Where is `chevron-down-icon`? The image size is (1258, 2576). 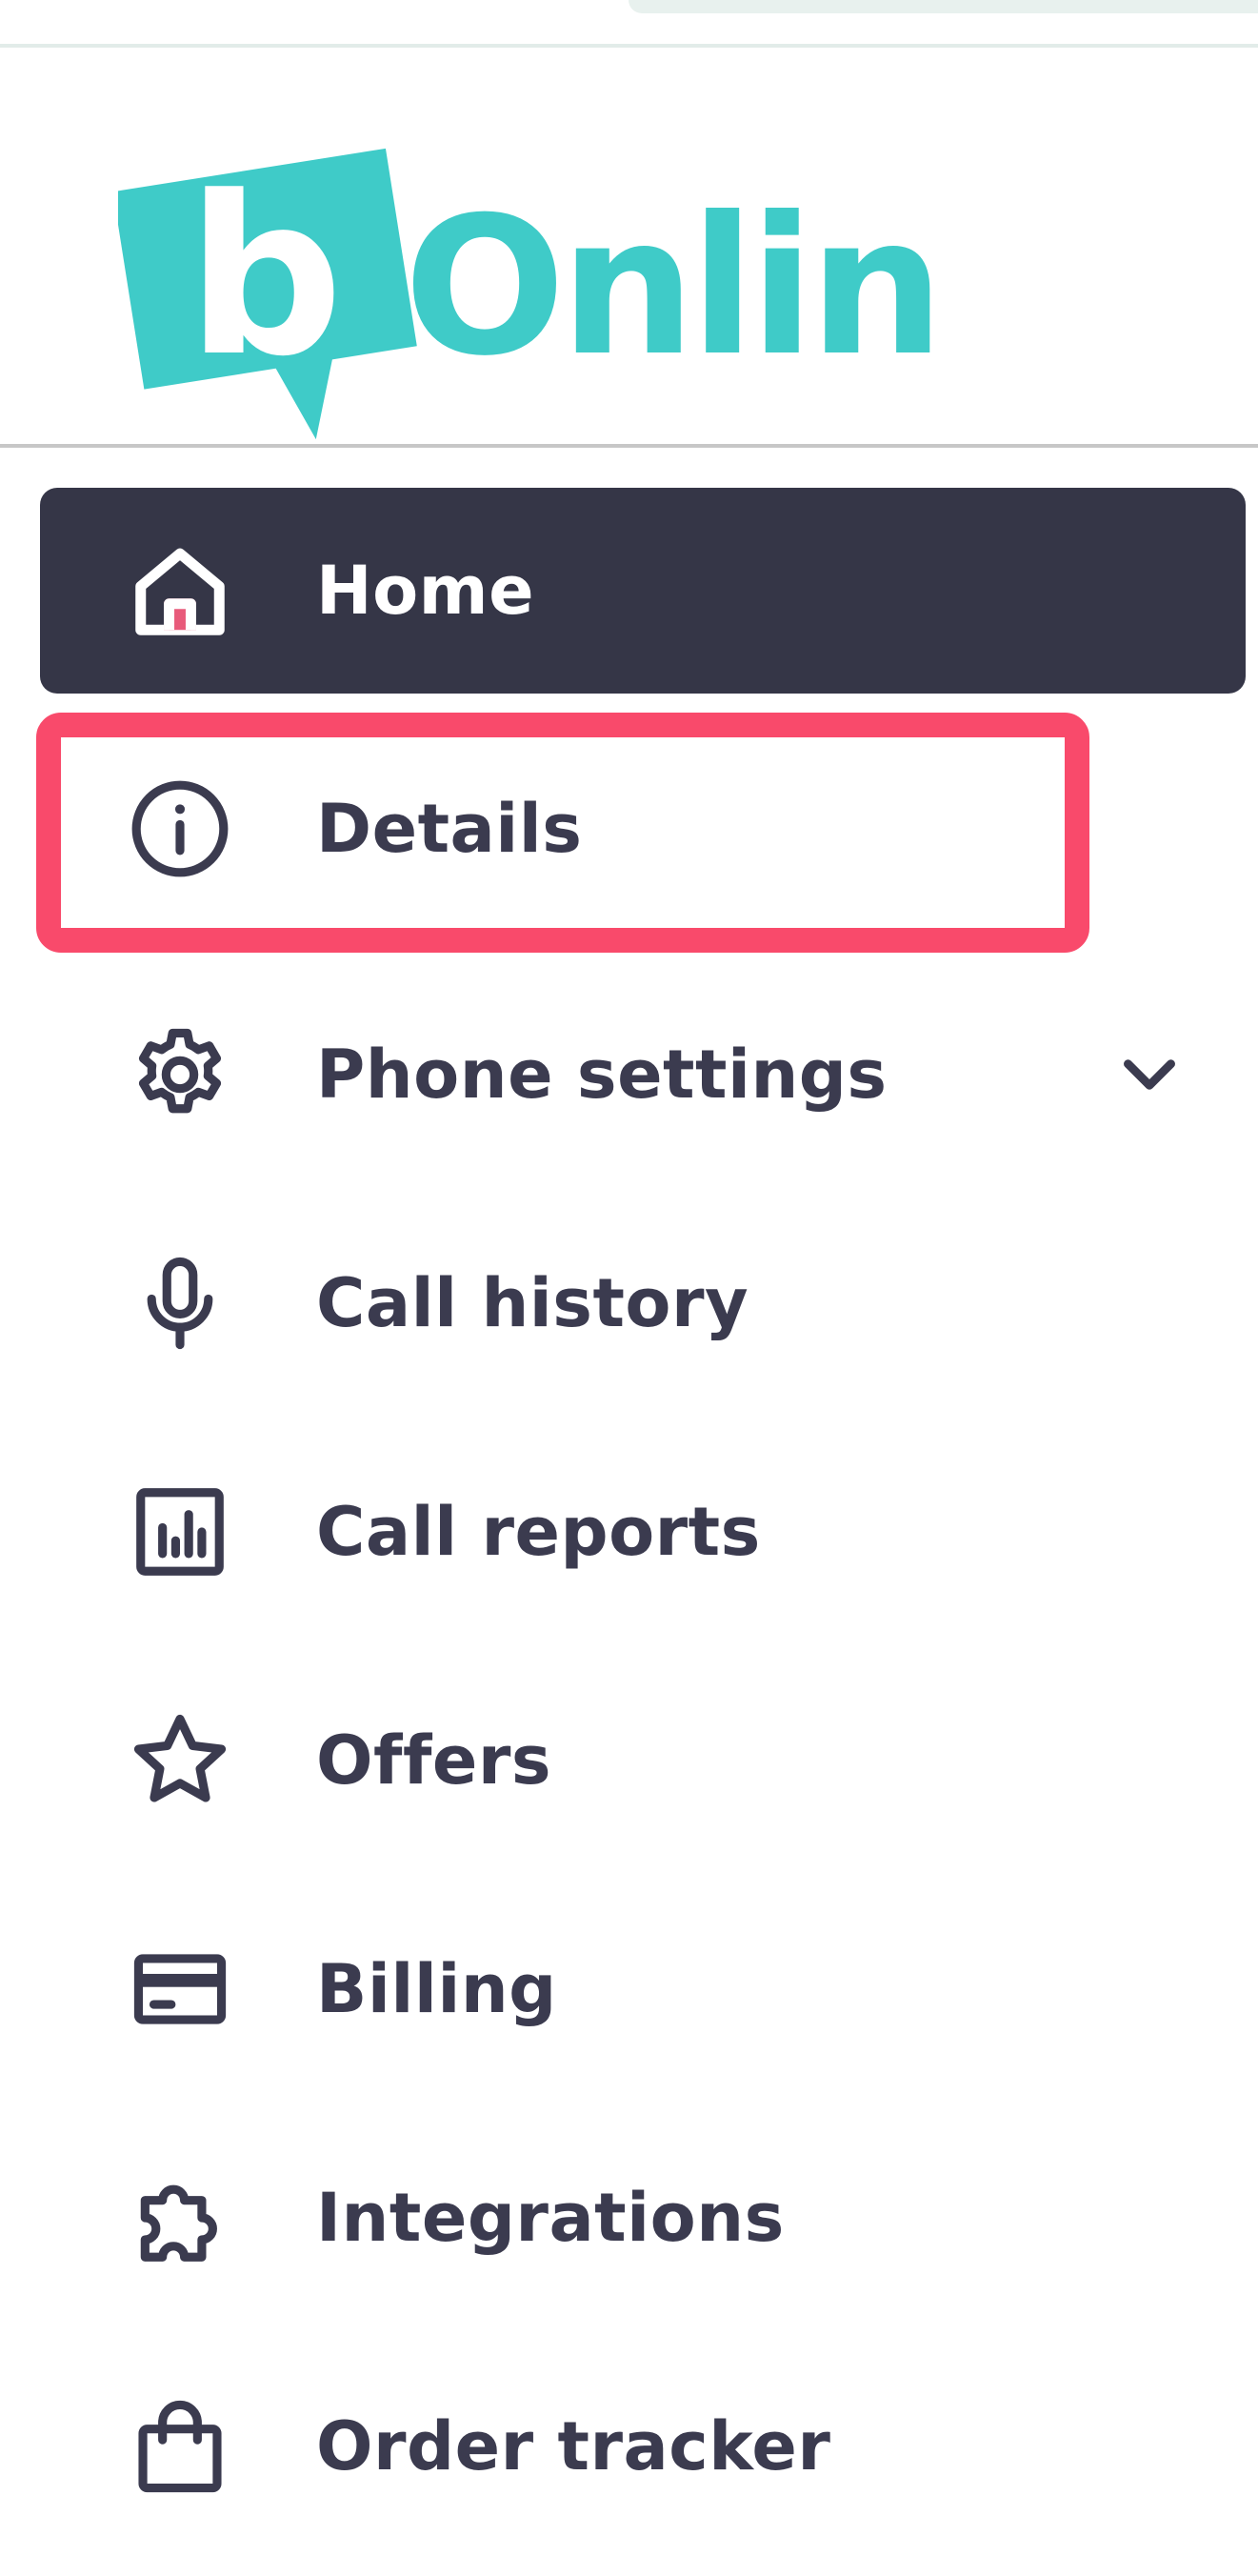 chevron-down-icon is located at coordinates (1149, 1075).